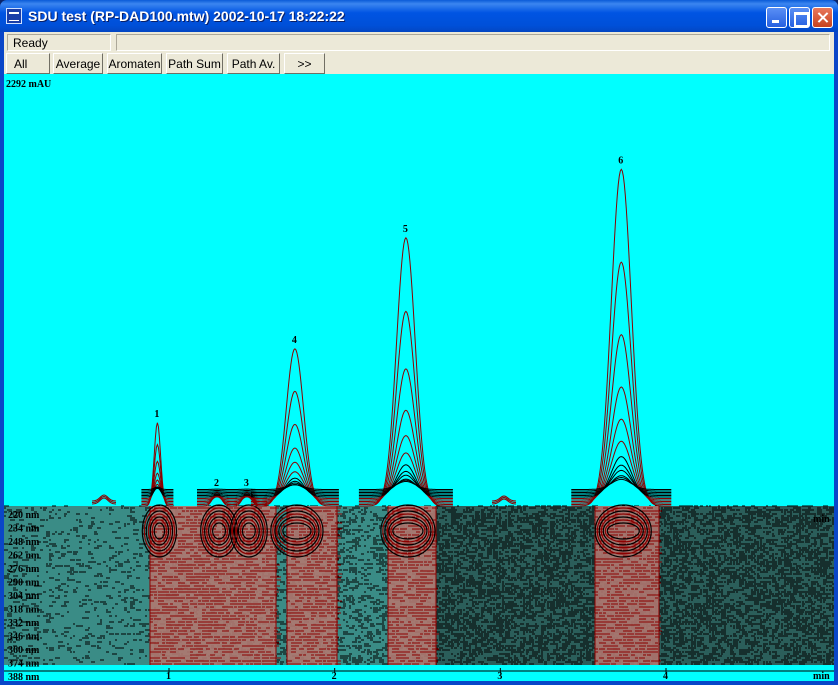 The image size is (838, 685). Describe the element at coordinates (665, 676) in the screenshot. I see `x-tick-label: 4` at that location.